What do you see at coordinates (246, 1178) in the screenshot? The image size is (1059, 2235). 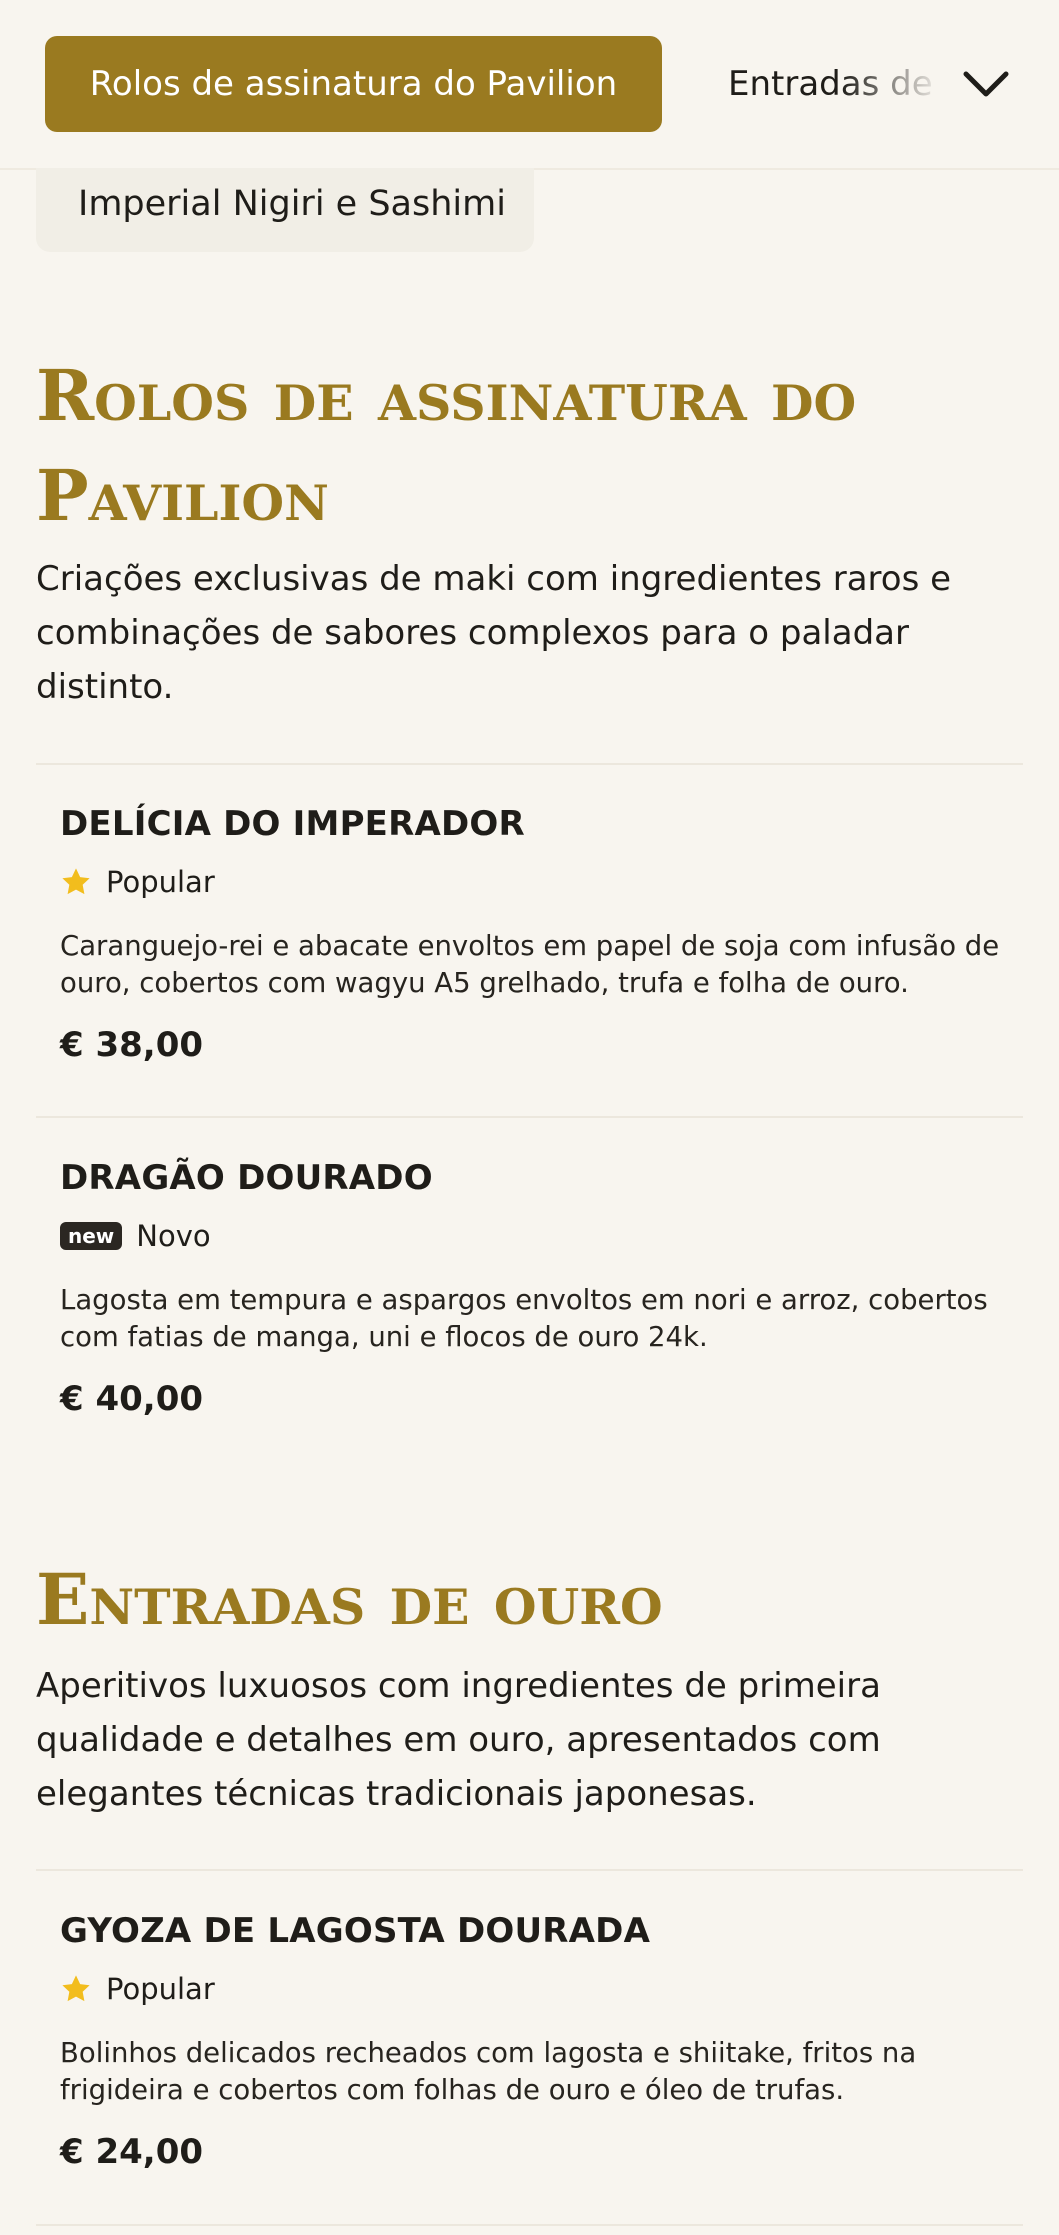 I see `item-name: DRAGÃO DOURADO` at bounding box center [246, 1178].